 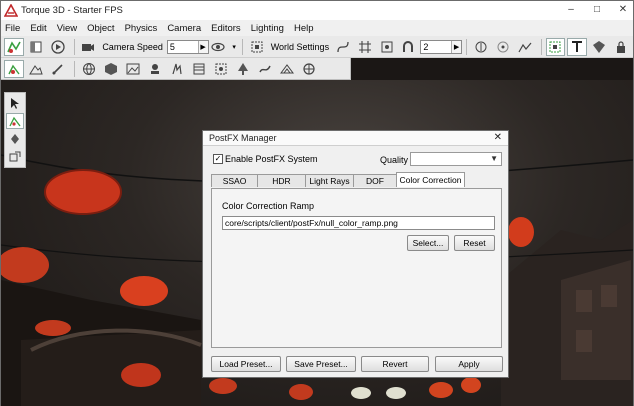 What do you see at coordinates (474, 243) in the screenshot?
I see `reset-ramp-button: Reset` at bounding box center [474, 243].